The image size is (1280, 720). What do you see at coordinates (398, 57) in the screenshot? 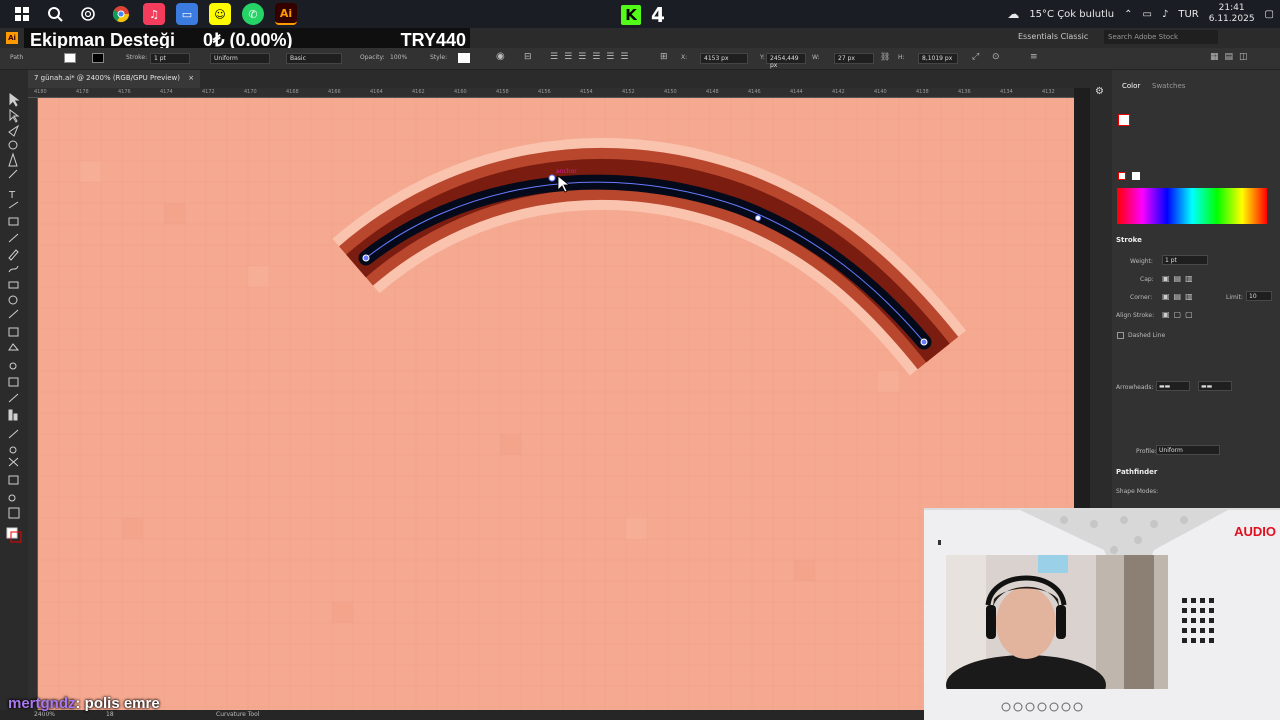
I see `opacity-value: 100%` at bounding box center [398, 57].